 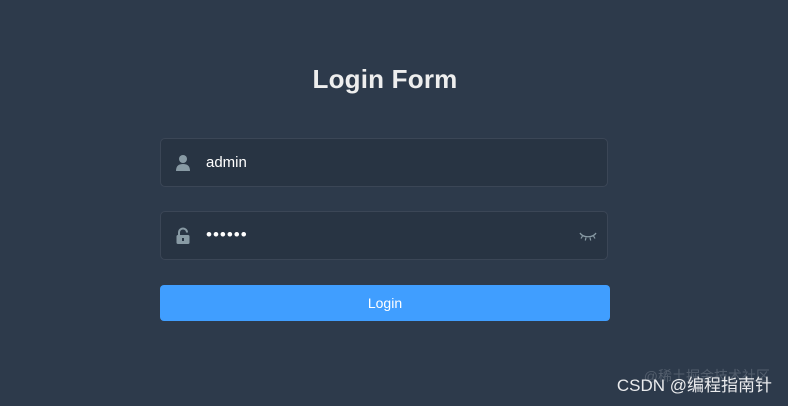 What do you see at coordinates (227, 235) in the screenshot?
I see `password-input: ••••••` at bounding box center [227, 235].